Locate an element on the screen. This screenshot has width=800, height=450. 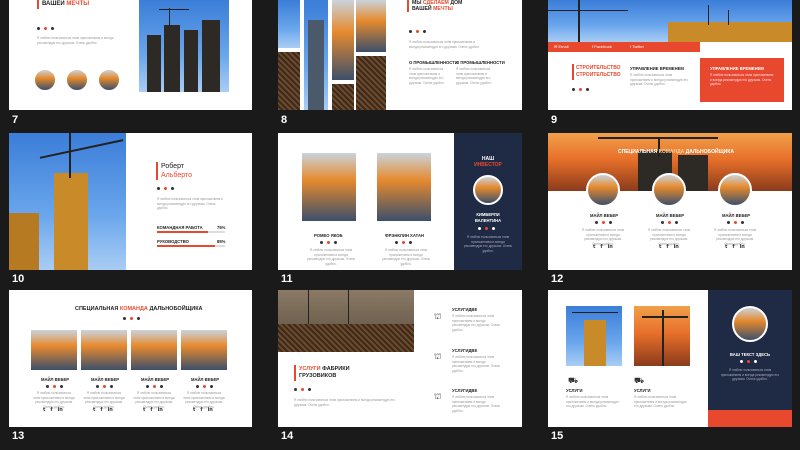
person-name: РОМЕО ЯКОБ is located at coordinates (328, 235).